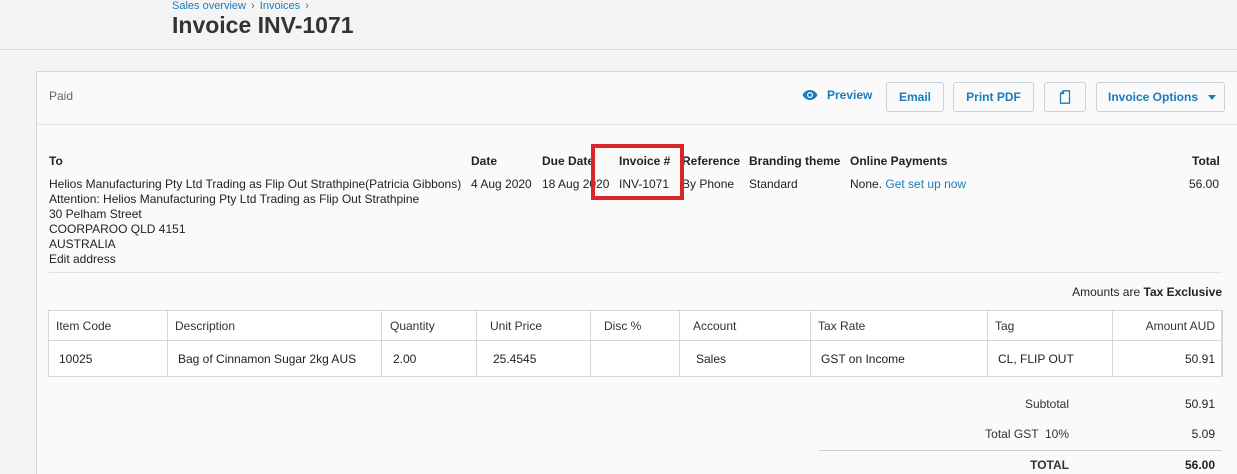 Image resolution: width=1237 pixels, height=474 pixels. I want to click on divider, so click(635, 272).